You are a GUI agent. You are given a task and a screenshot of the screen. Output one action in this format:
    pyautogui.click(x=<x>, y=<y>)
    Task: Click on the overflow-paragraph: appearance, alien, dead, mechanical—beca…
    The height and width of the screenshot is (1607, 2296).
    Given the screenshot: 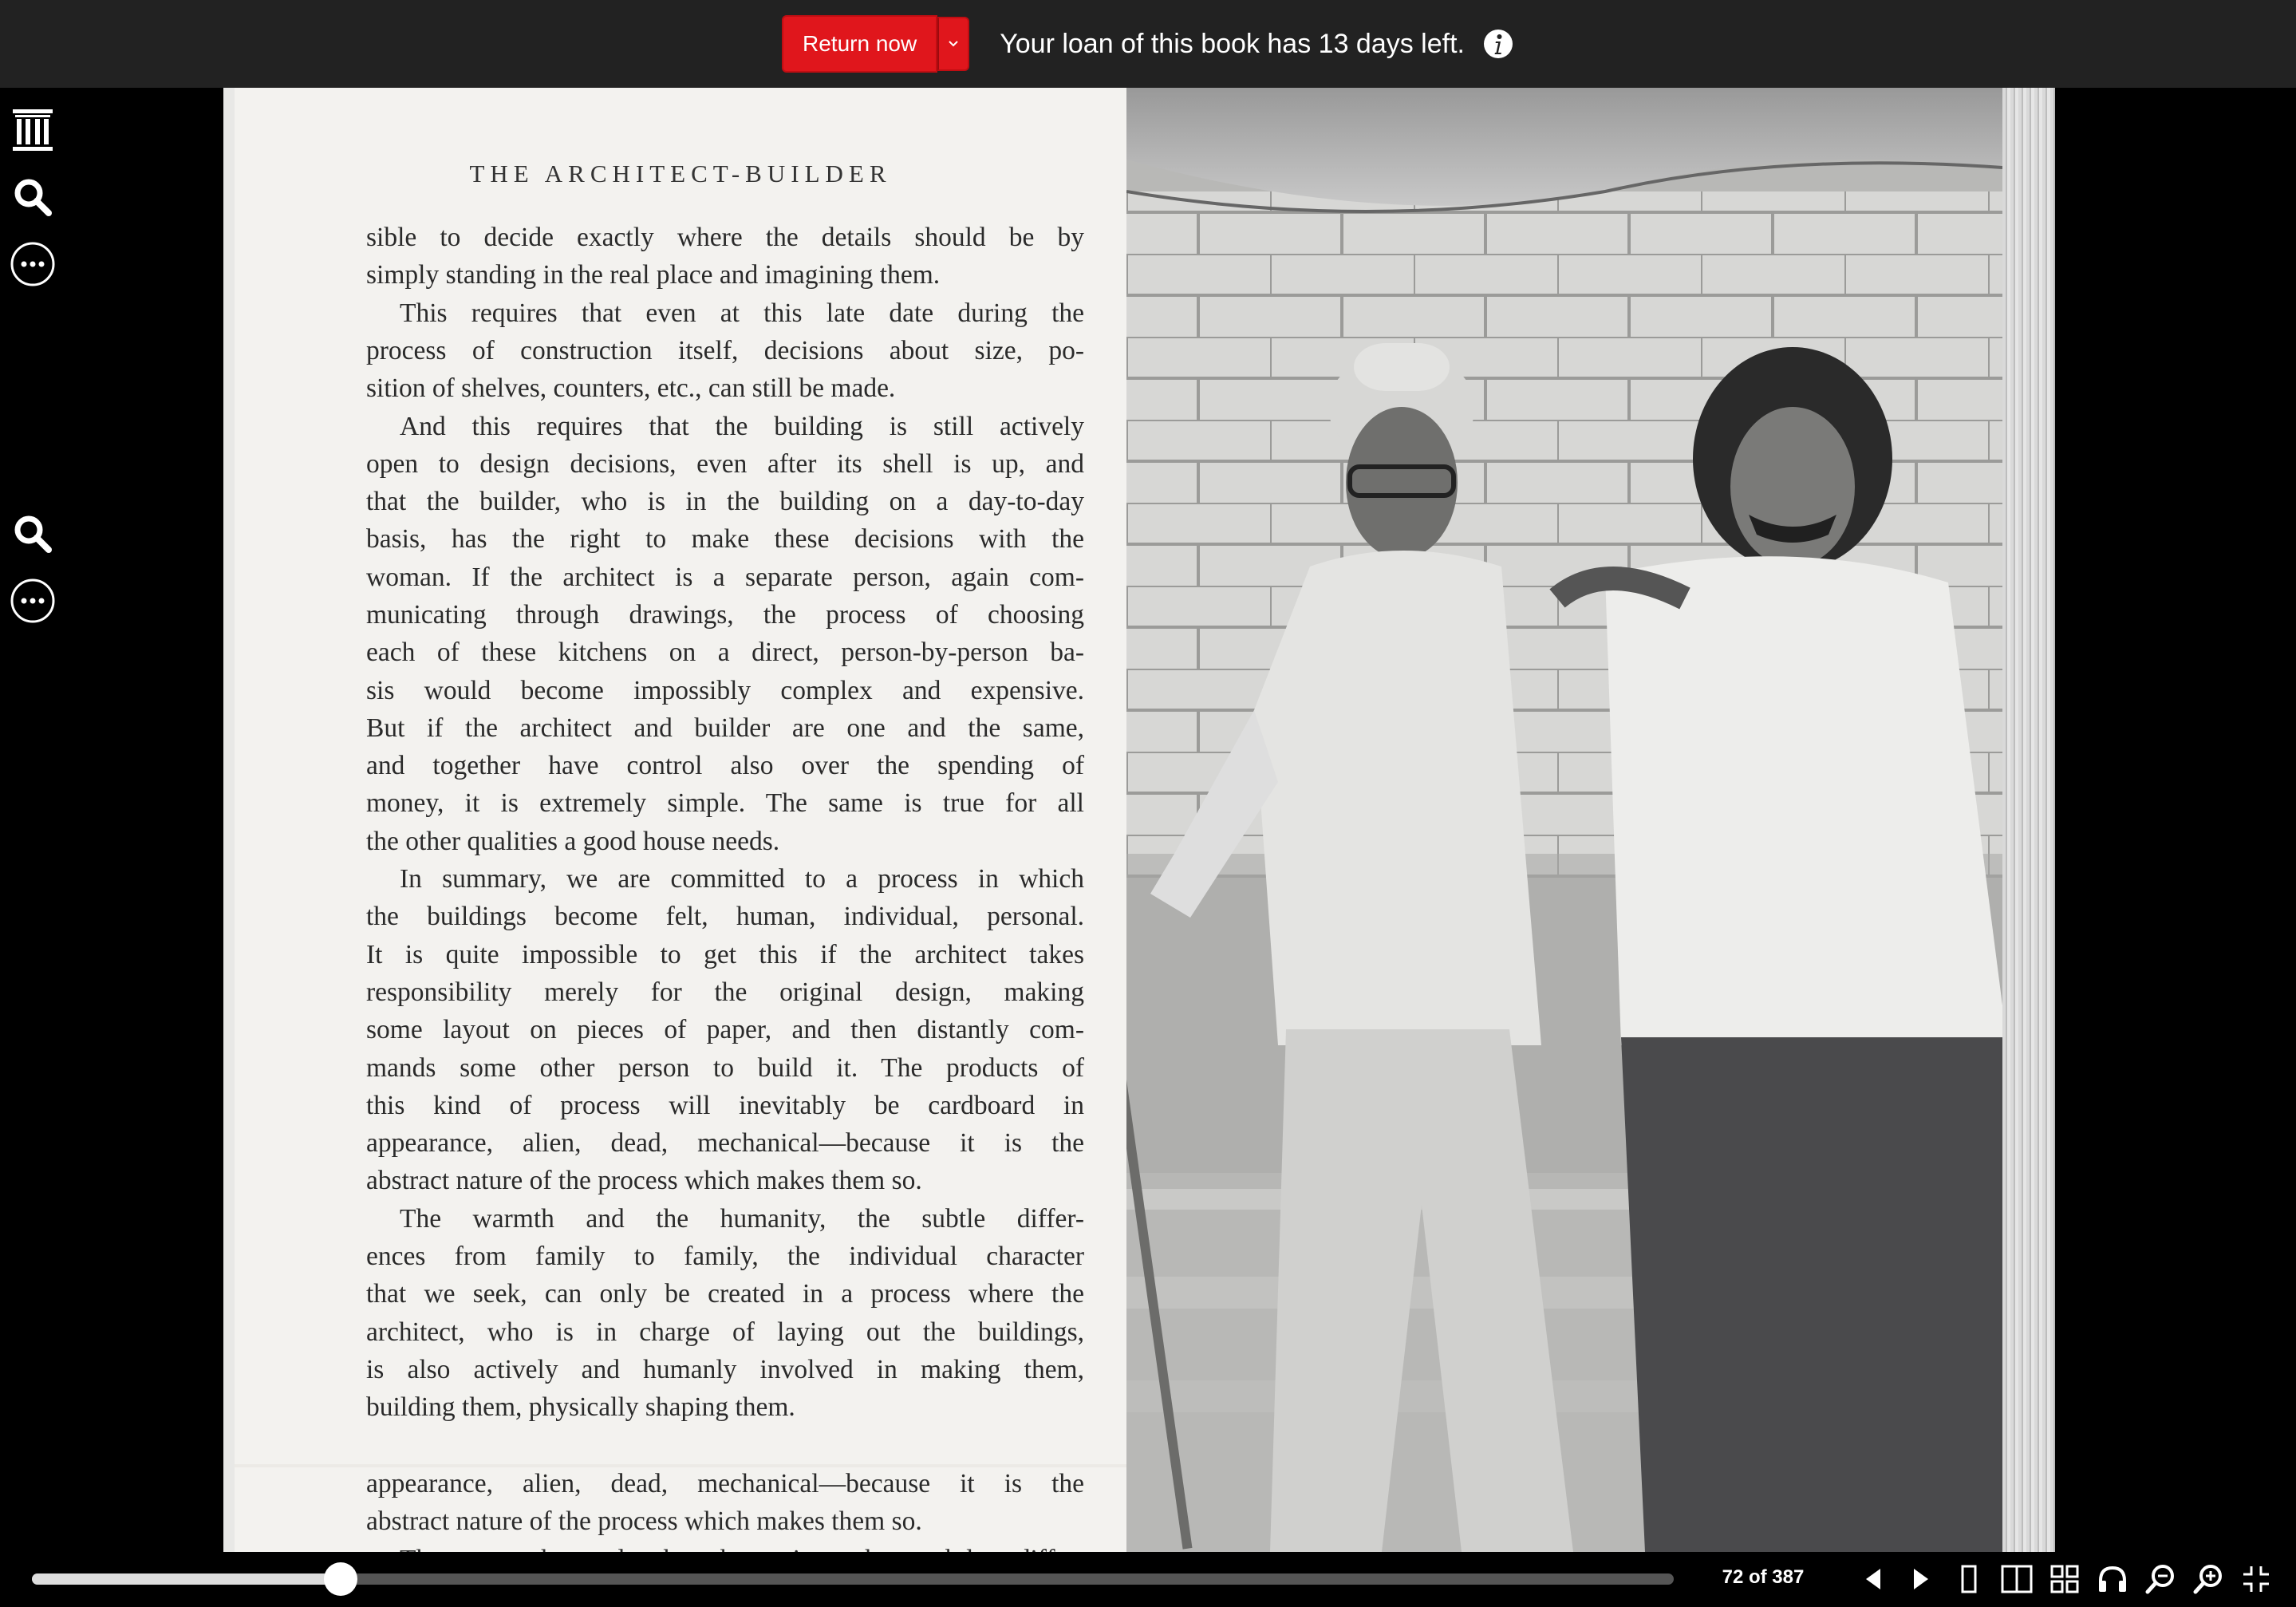 What is the action you would take?
    pyautogui.click(x=725, y=1508)
    